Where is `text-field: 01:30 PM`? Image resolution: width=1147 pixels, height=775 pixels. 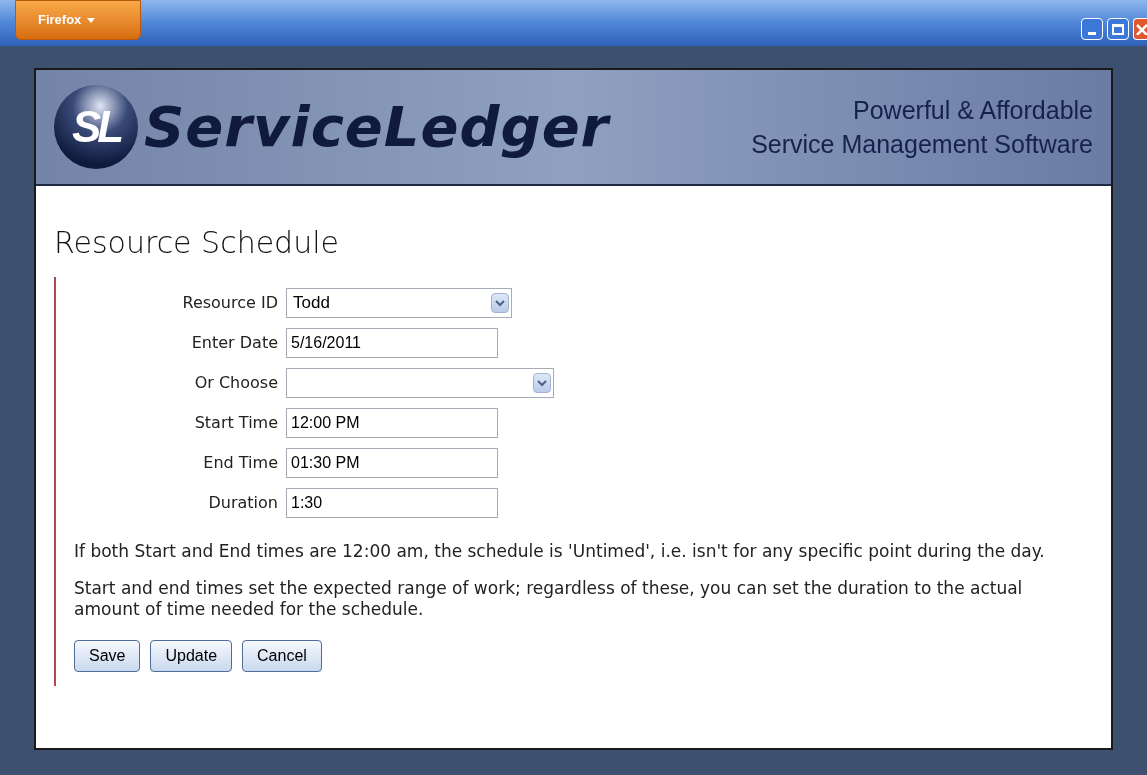 text-field: 01:30 PM is located at coordinates (392, 463).